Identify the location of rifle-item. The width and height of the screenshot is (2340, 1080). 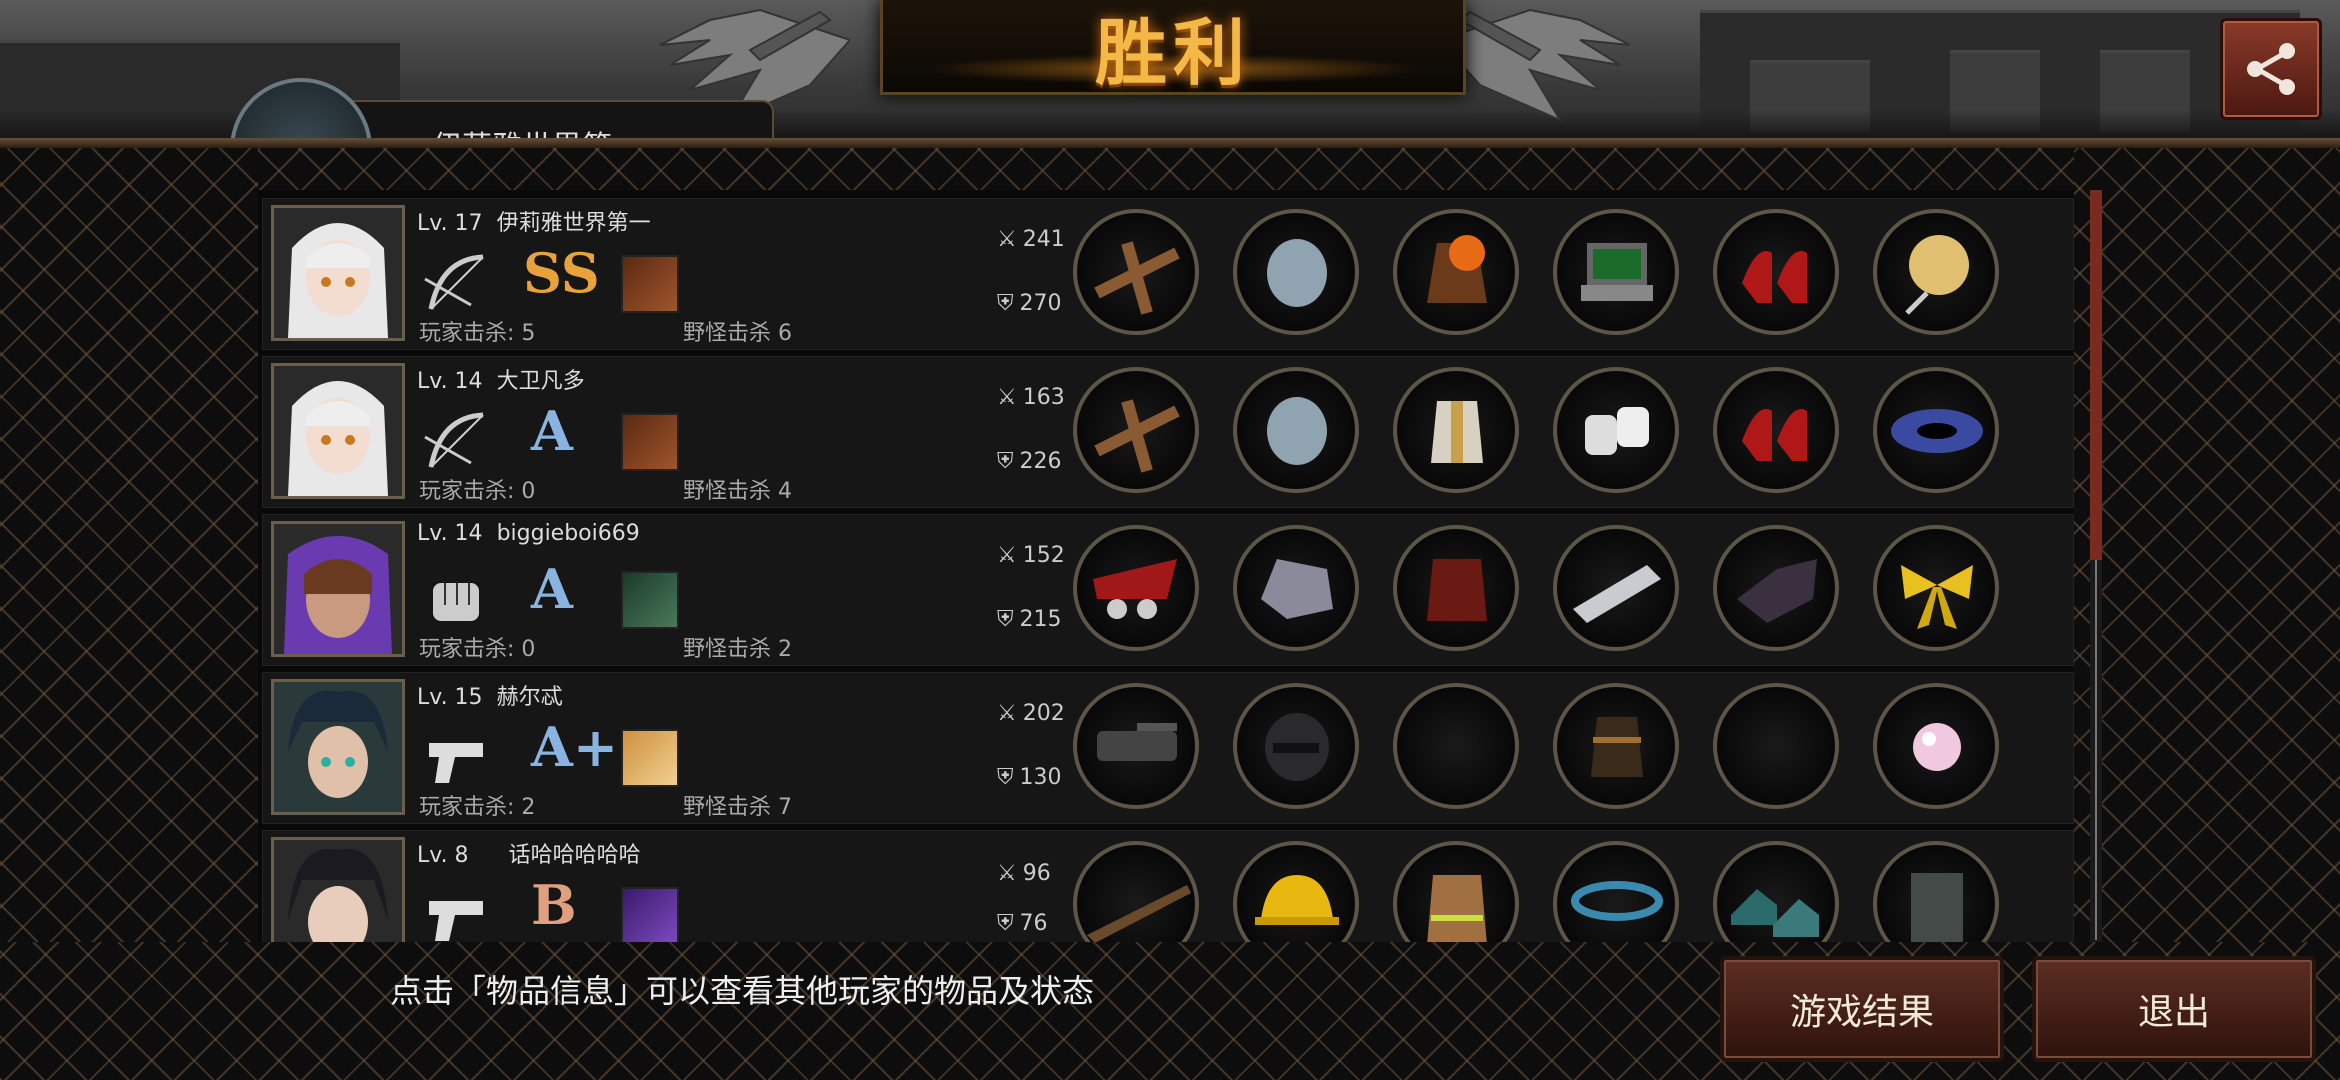
(1136, 891).